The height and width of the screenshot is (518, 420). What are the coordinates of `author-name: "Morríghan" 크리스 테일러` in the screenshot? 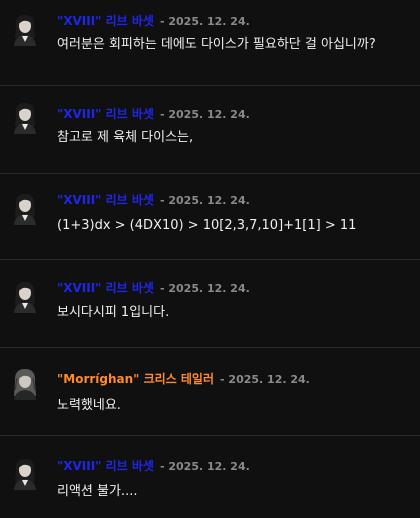 It's located at (135, 379).